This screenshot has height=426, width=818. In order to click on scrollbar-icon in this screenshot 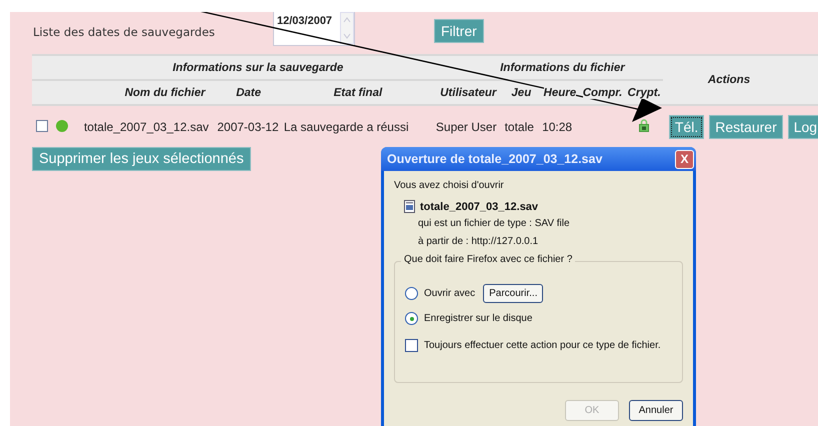, I will do `click(347, 28)`.